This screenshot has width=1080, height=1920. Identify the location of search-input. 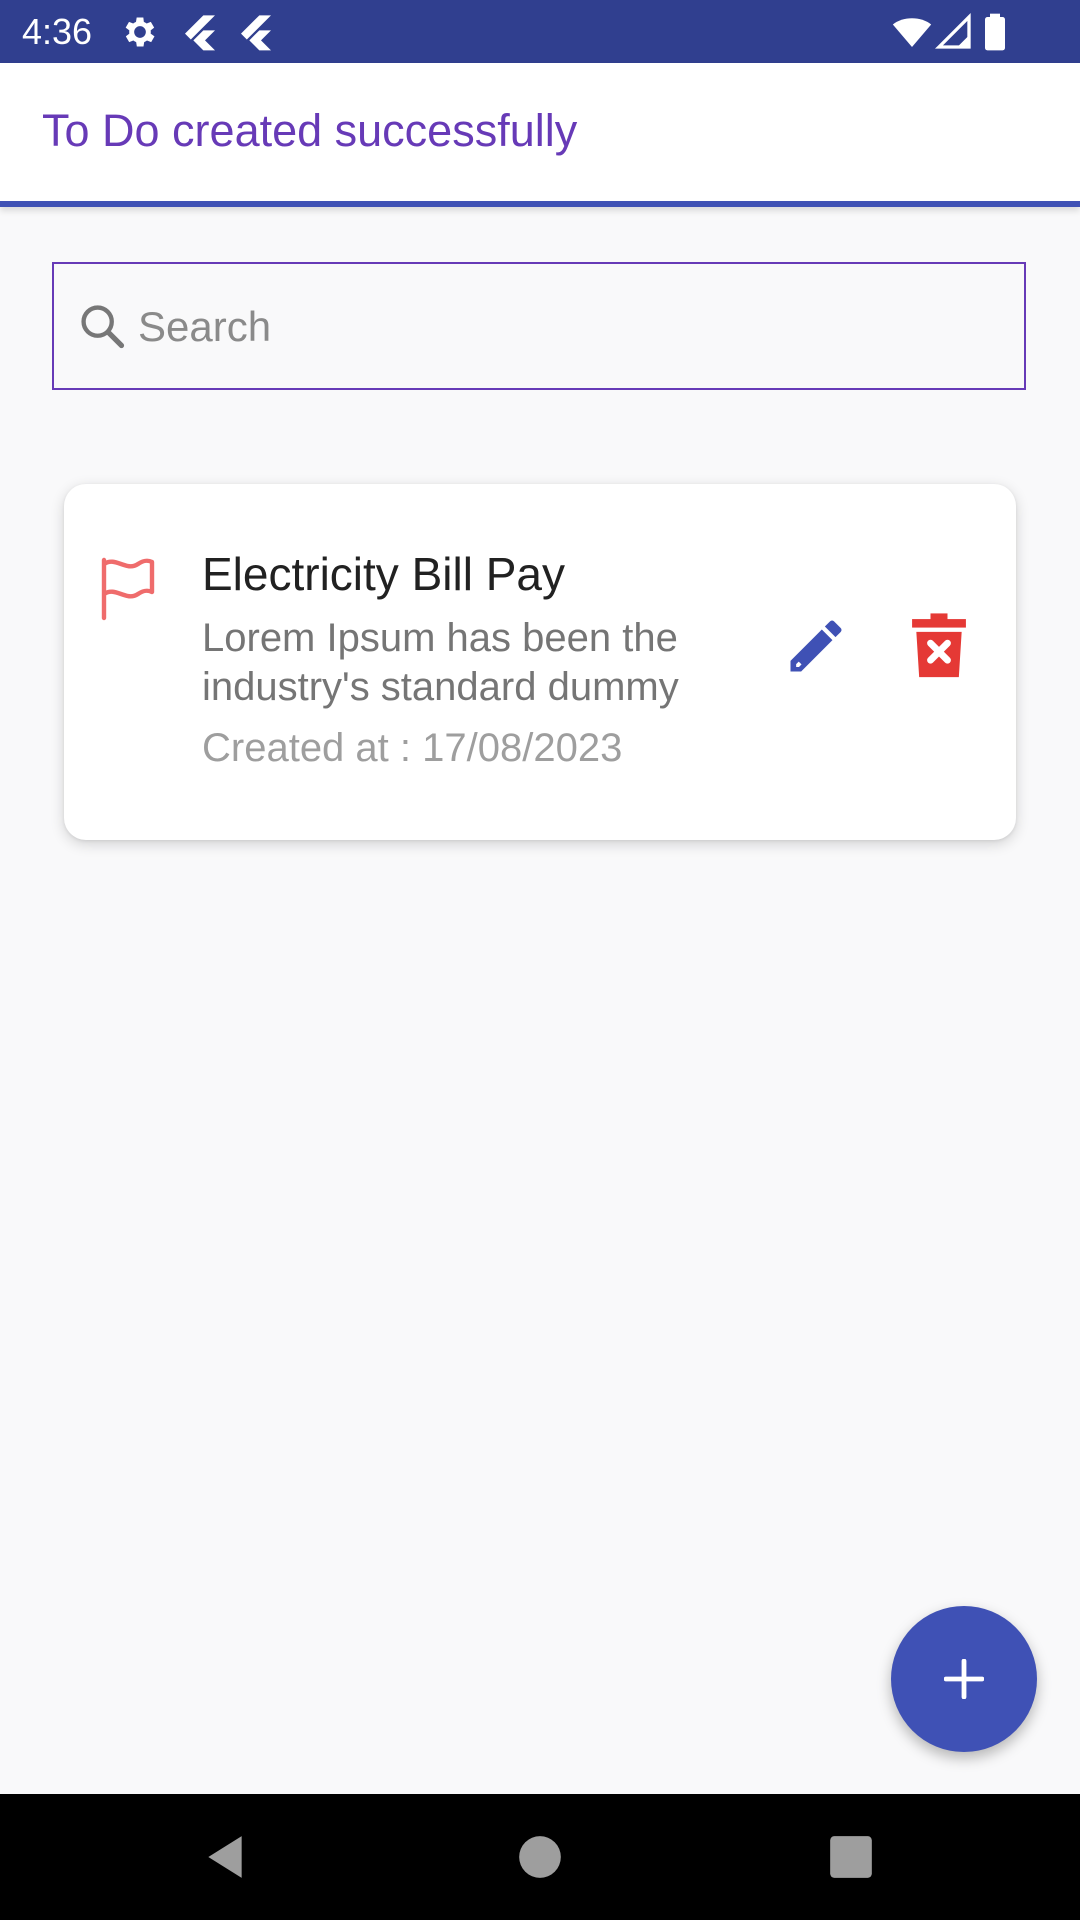
(568, 327).